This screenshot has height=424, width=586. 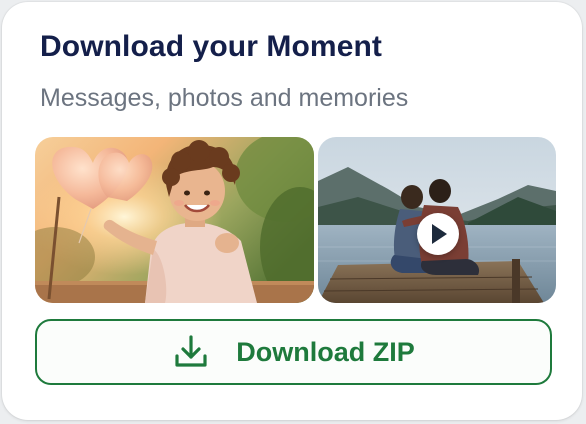 I want to click on download-zip-label: Download ZIP, so click(x=325, y=351).